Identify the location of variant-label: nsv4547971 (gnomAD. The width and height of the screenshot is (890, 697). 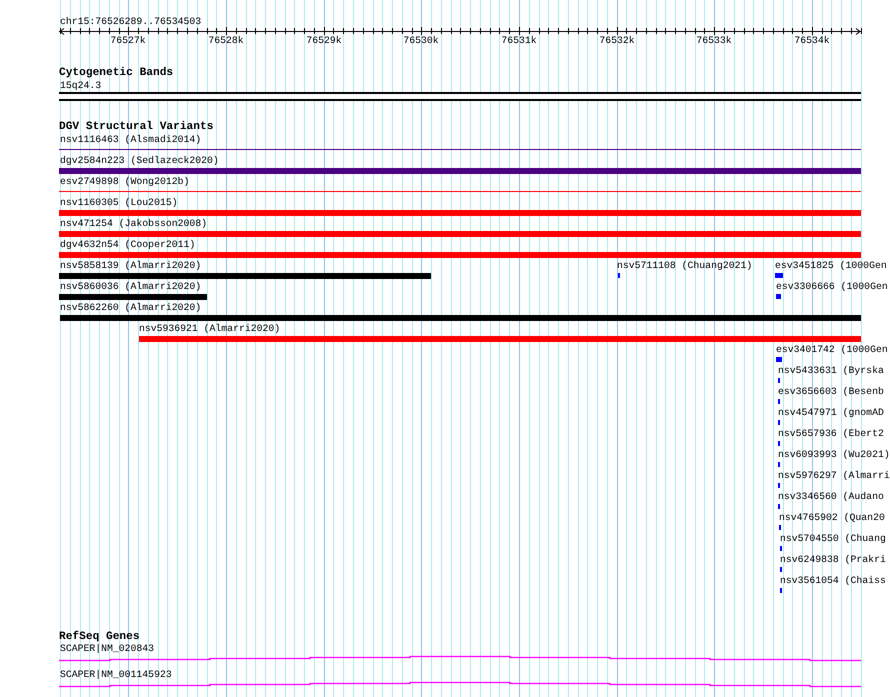
(831, 412).